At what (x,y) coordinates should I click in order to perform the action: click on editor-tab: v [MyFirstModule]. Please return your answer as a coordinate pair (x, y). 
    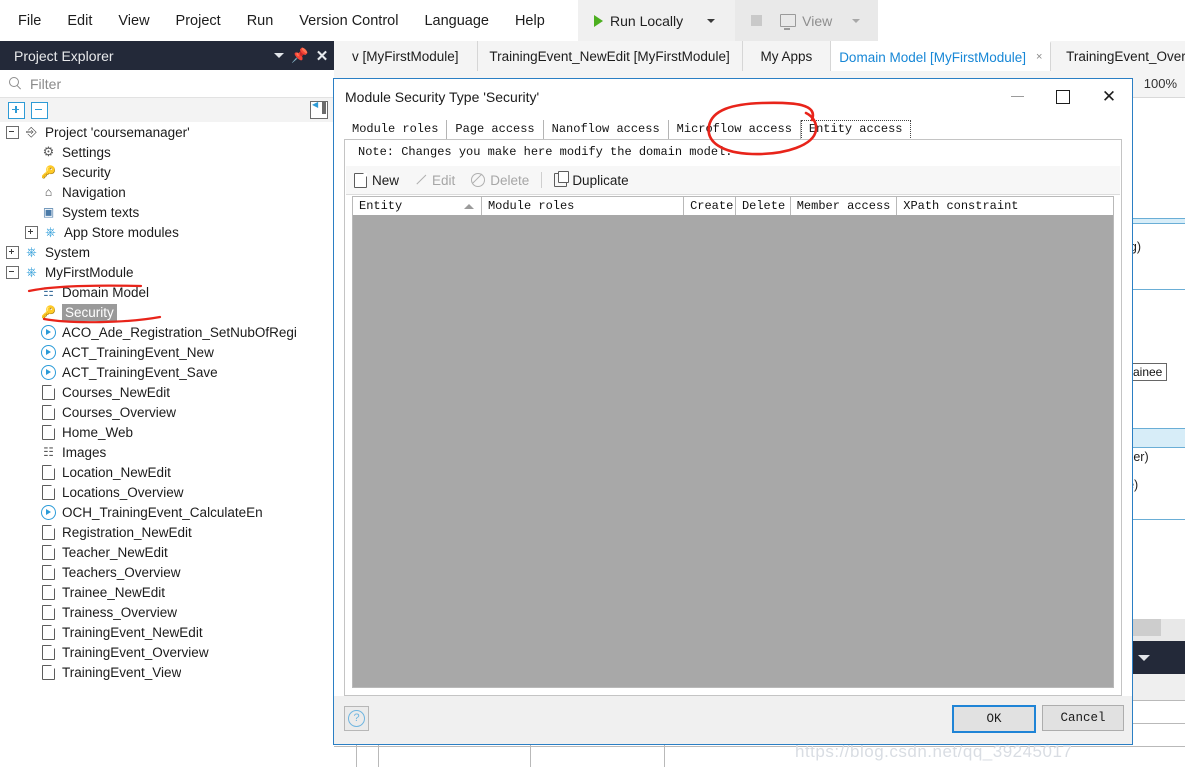
    Looking at the image, I should click on (406, 56).